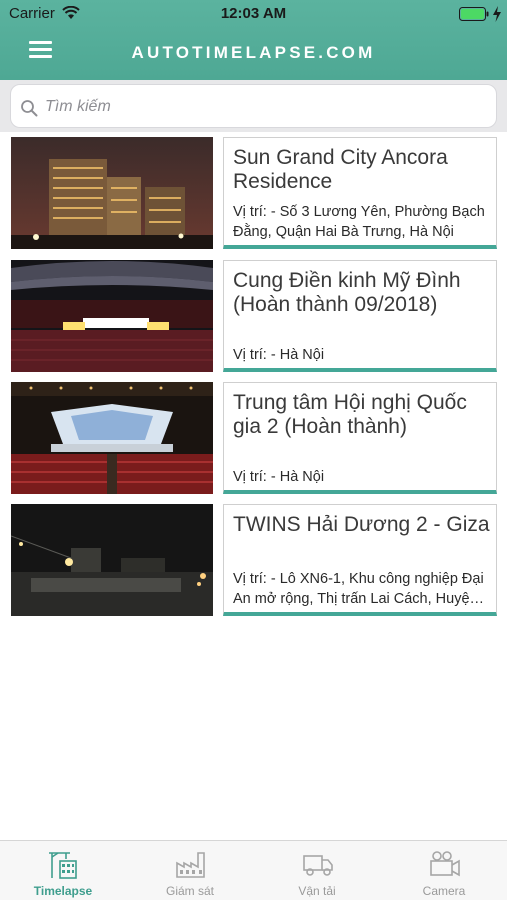 The image size is (507, 900). What do you see at coordinates (497, 14) in the screenshot?
I see `charging-bolt-icon` at bounding box center [497, 14].